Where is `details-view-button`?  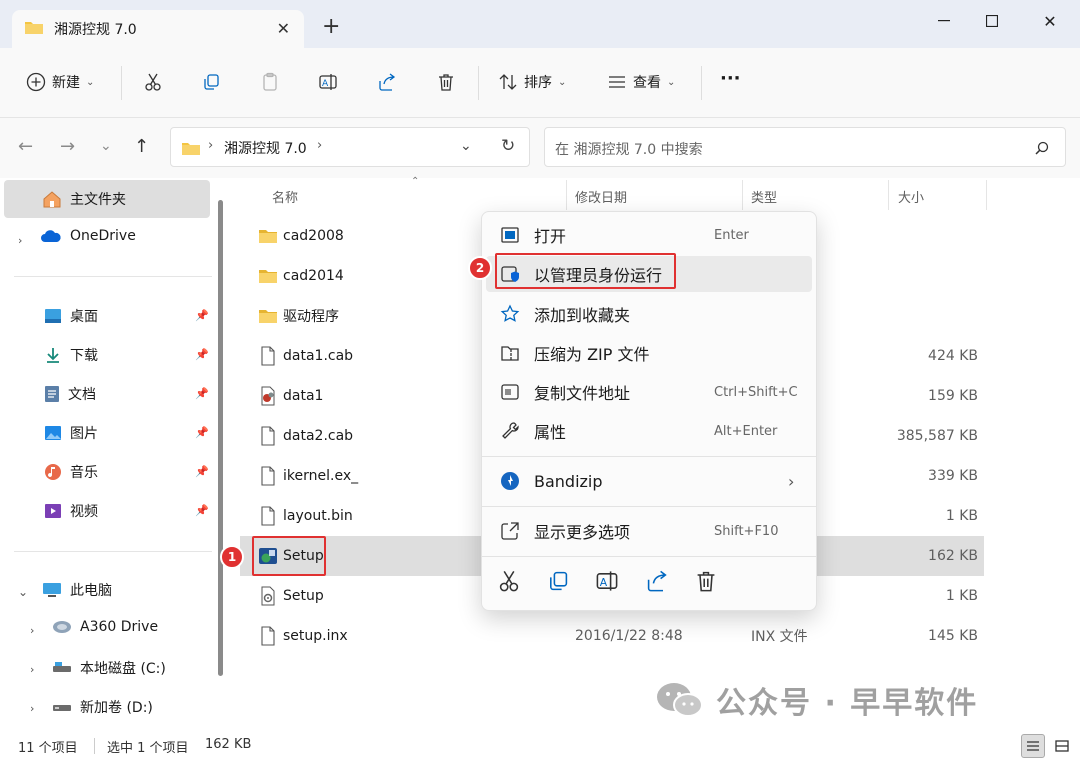
details-view-button is located at coordinates (1033, 746).